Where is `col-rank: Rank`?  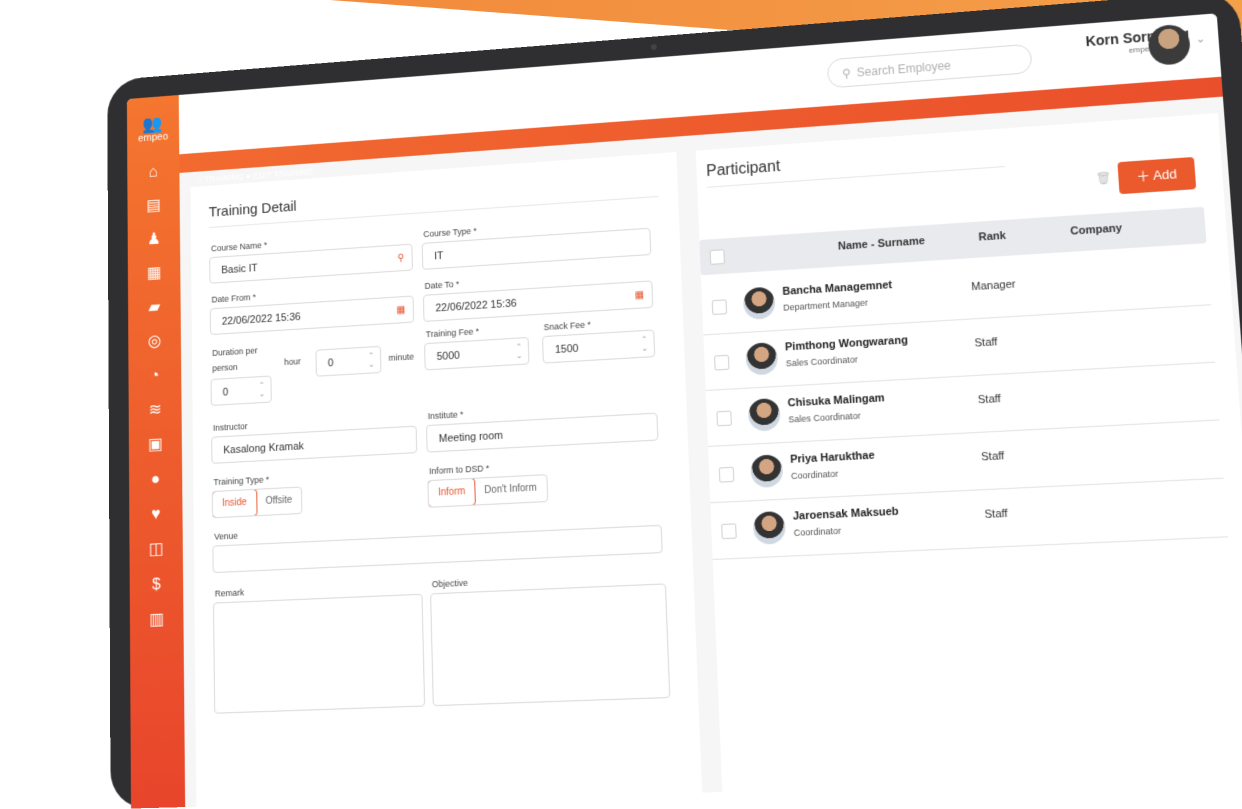 col-rank: Rank is located at coordinates (992, 237).